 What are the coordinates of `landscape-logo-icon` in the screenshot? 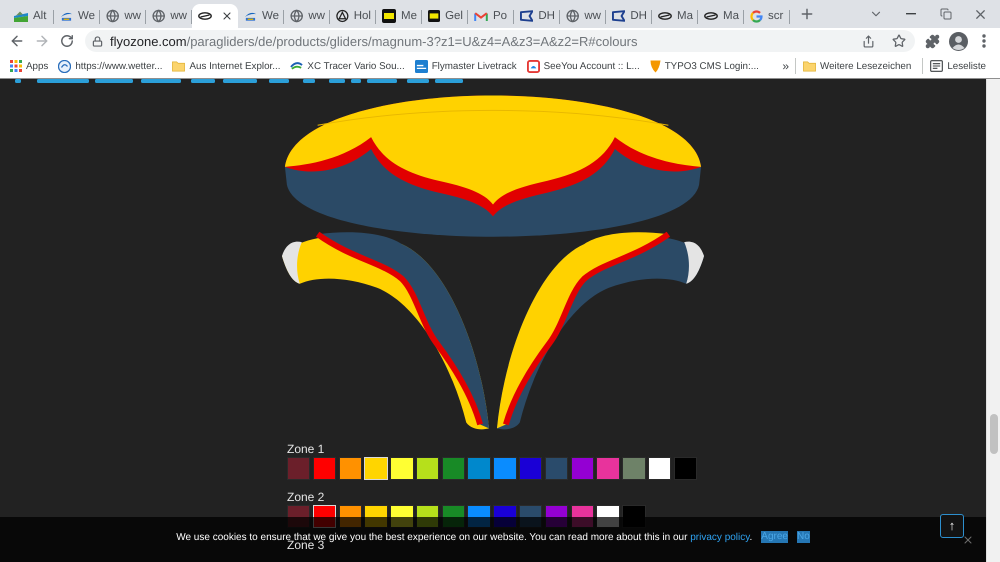 It's located at (21, 16).